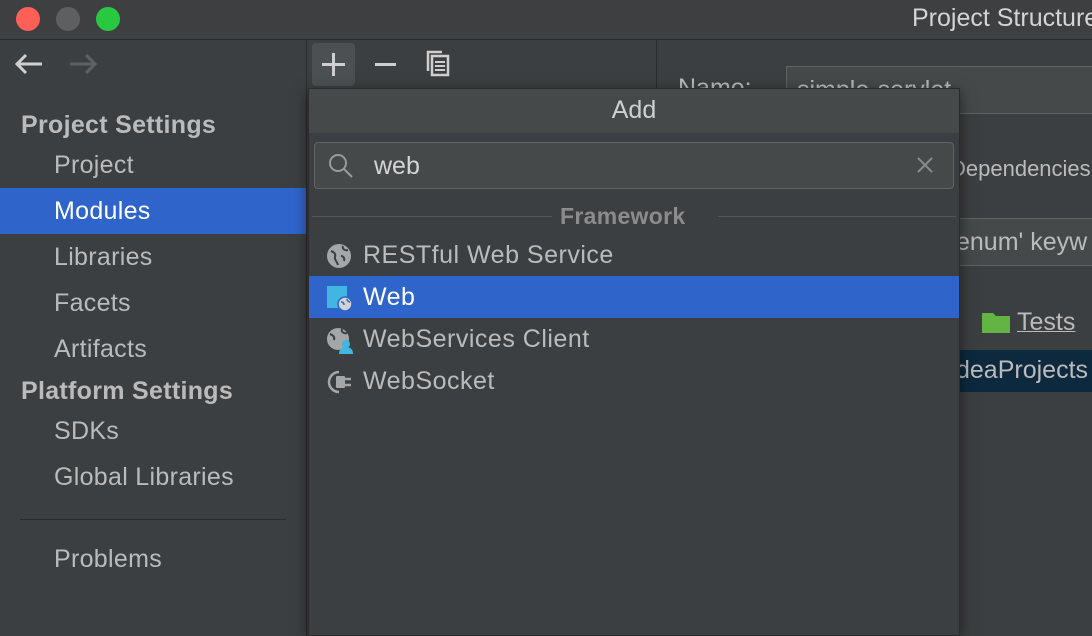 Image resolution: width=1092 pixels, height=636 pixels. I want to click on back-button, so click(29, 66).